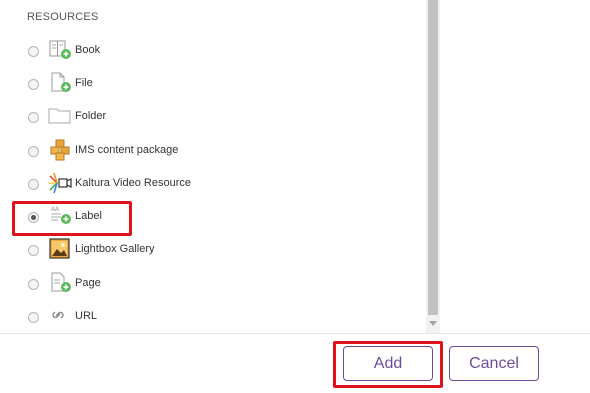  Describe the element at coordinates (295, 333) in the screenshot. I see `footer-divider` at that location.